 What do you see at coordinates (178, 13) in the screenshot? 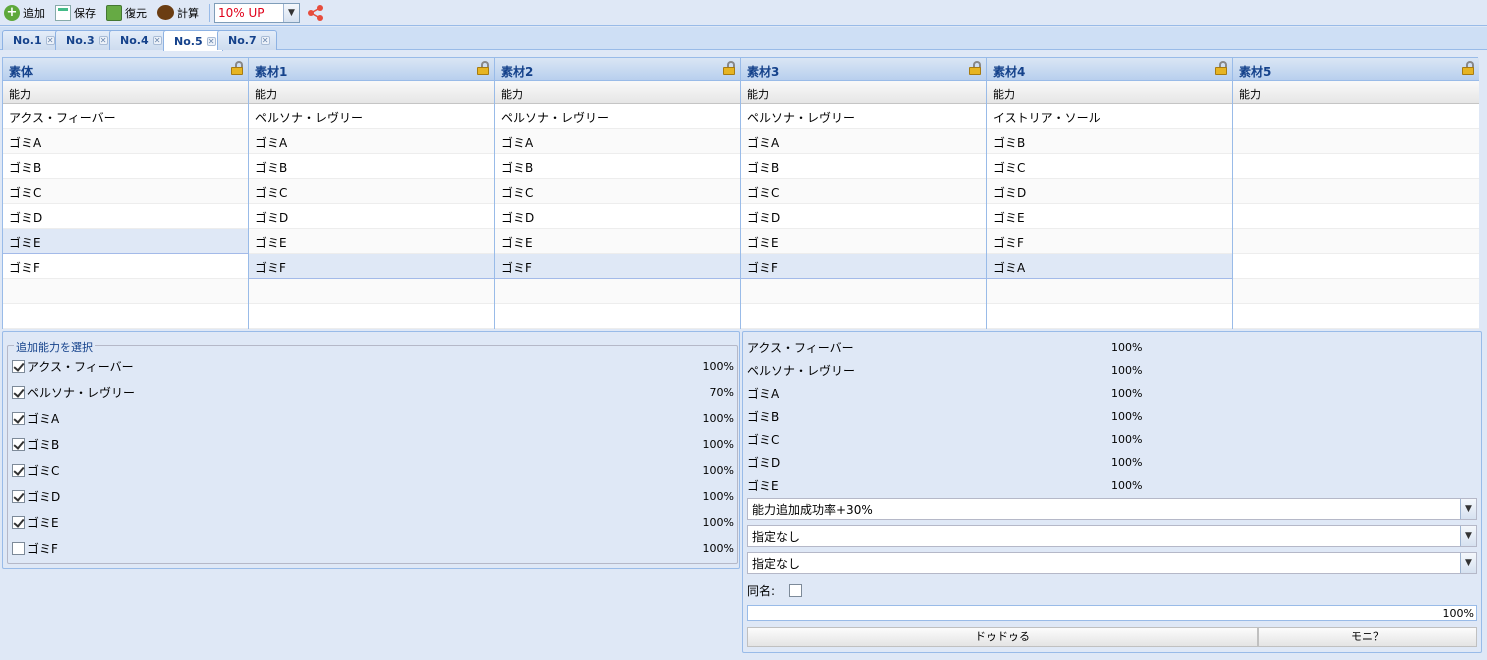
I see `calc-button: 計算` at bounding box center [178, 13].